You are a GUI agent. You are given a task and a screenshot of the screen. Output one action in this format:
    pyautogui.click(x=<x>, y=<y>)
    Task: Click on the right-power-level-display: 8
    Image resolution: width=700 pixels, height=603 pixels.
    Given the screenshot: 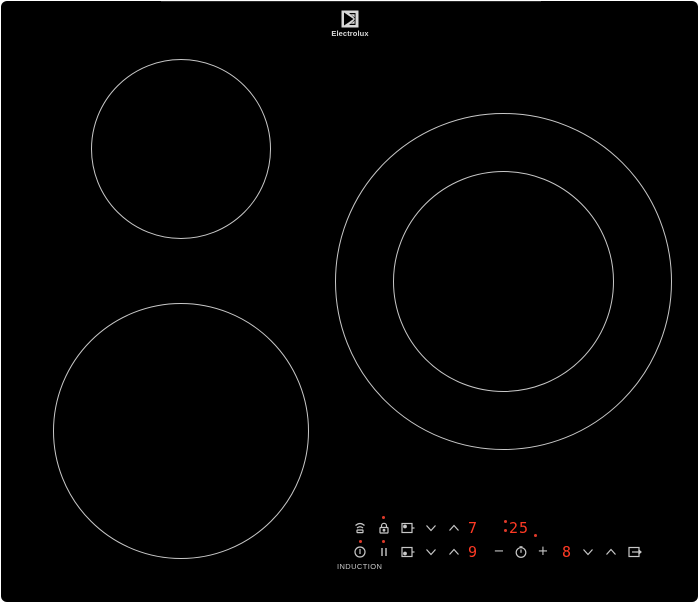 What is the action you would take?
    pyautogui.click(x=567, y=552)
    